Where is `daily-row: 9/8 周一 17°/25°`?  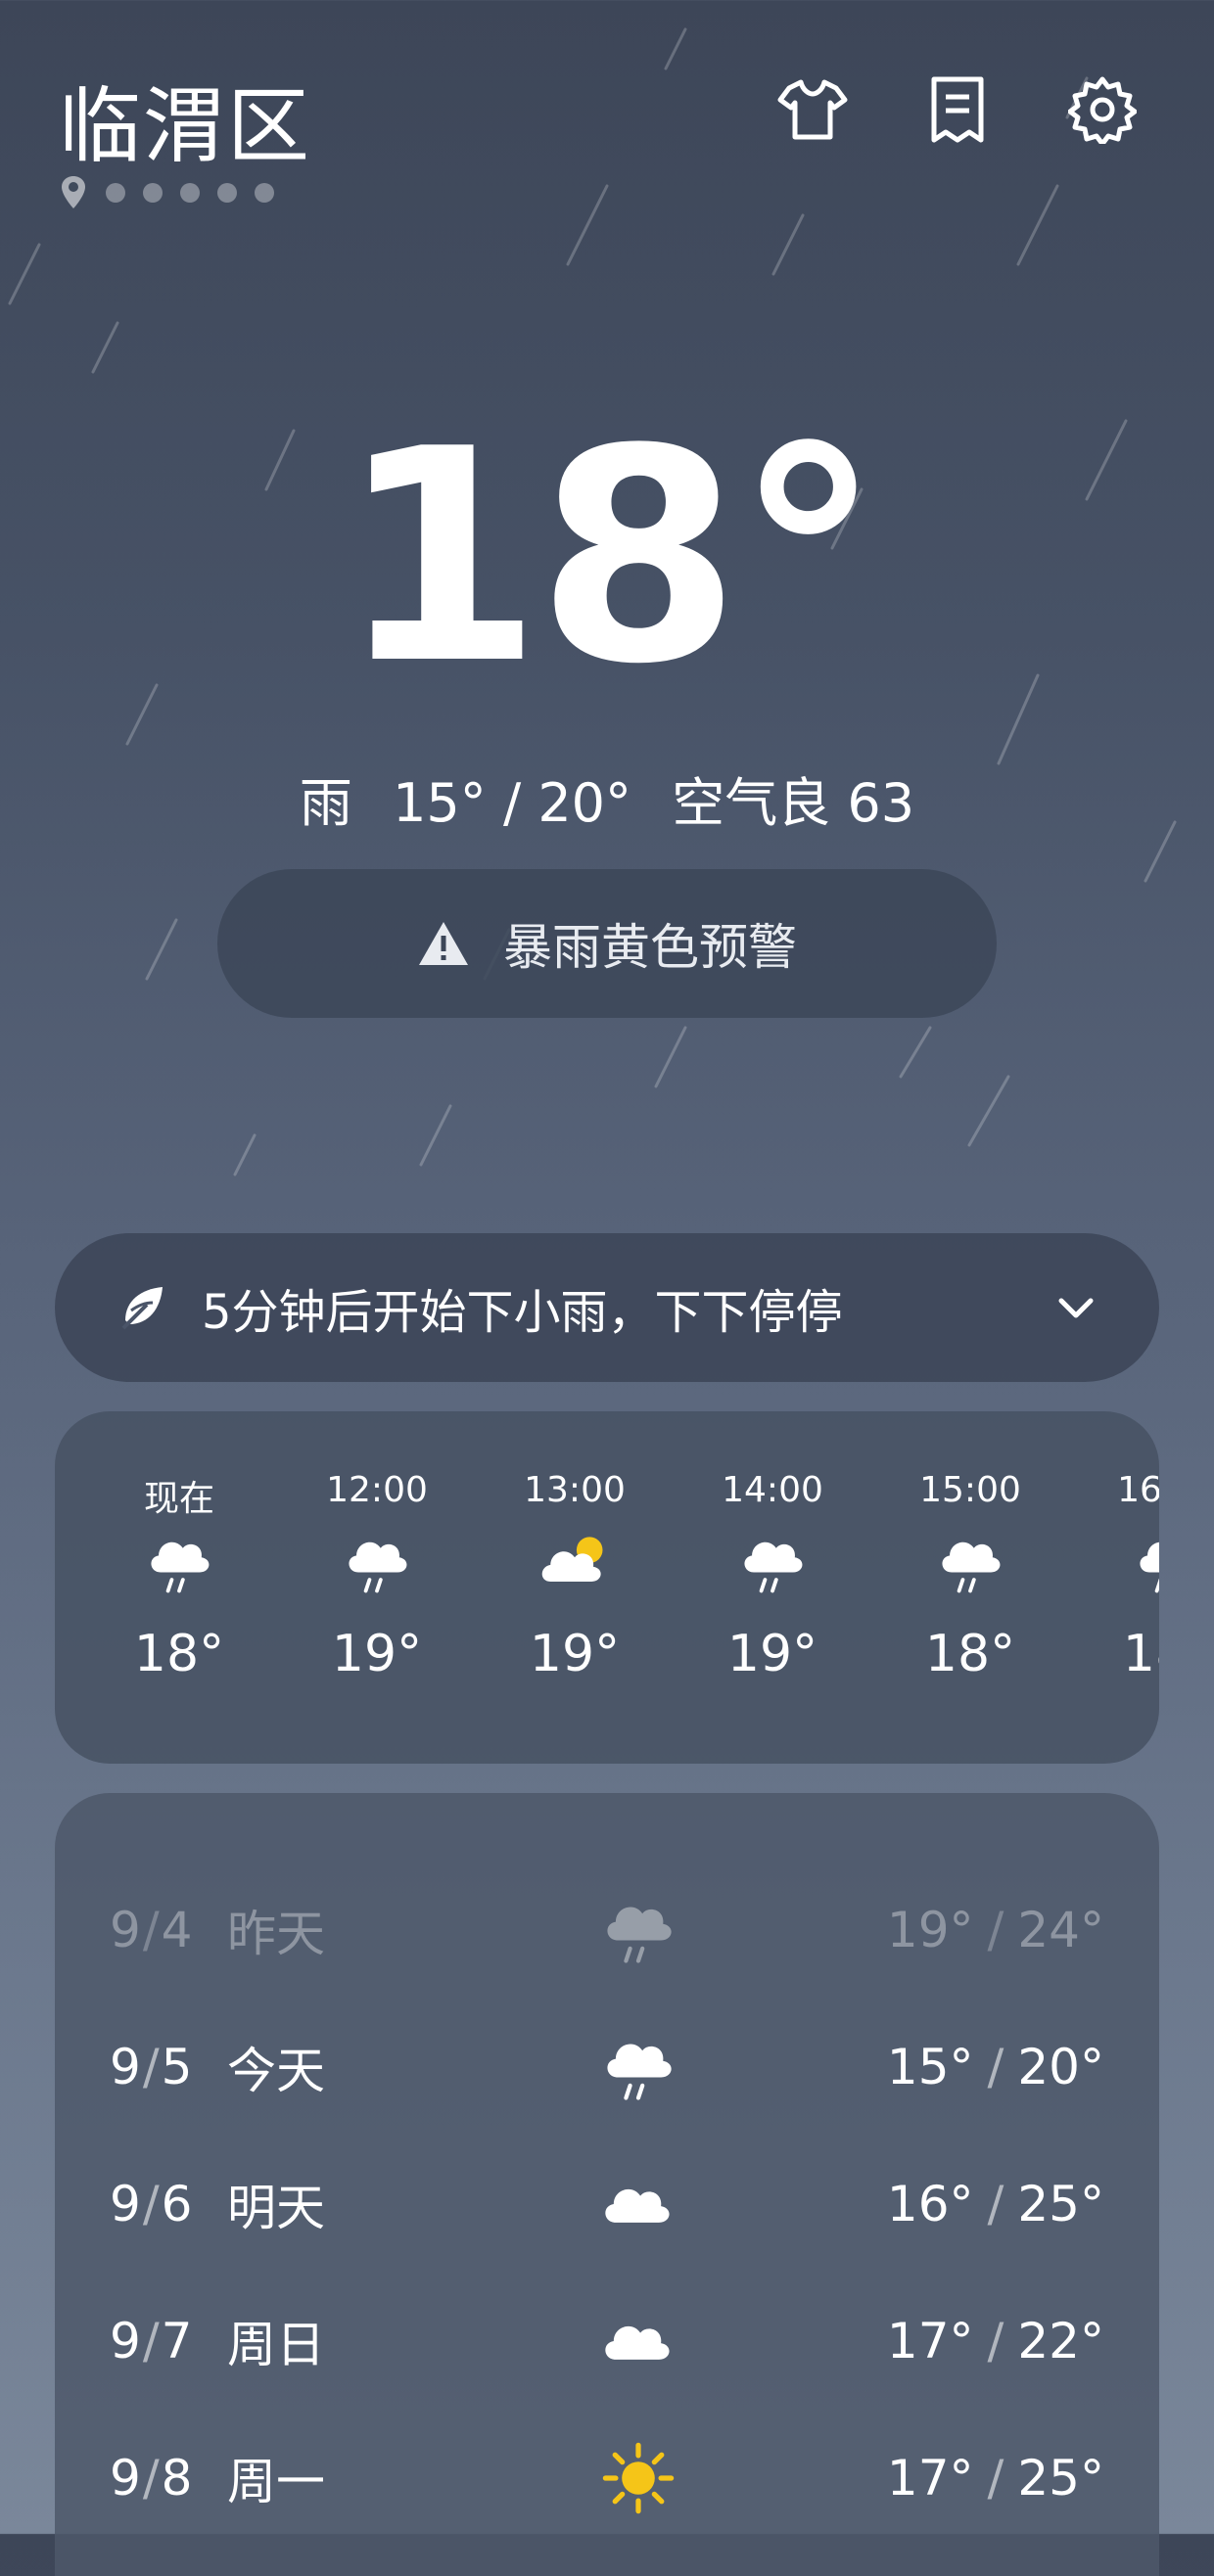 daily-row: 9/8 周一 17°/25° is located at coordinates (607, 2478).